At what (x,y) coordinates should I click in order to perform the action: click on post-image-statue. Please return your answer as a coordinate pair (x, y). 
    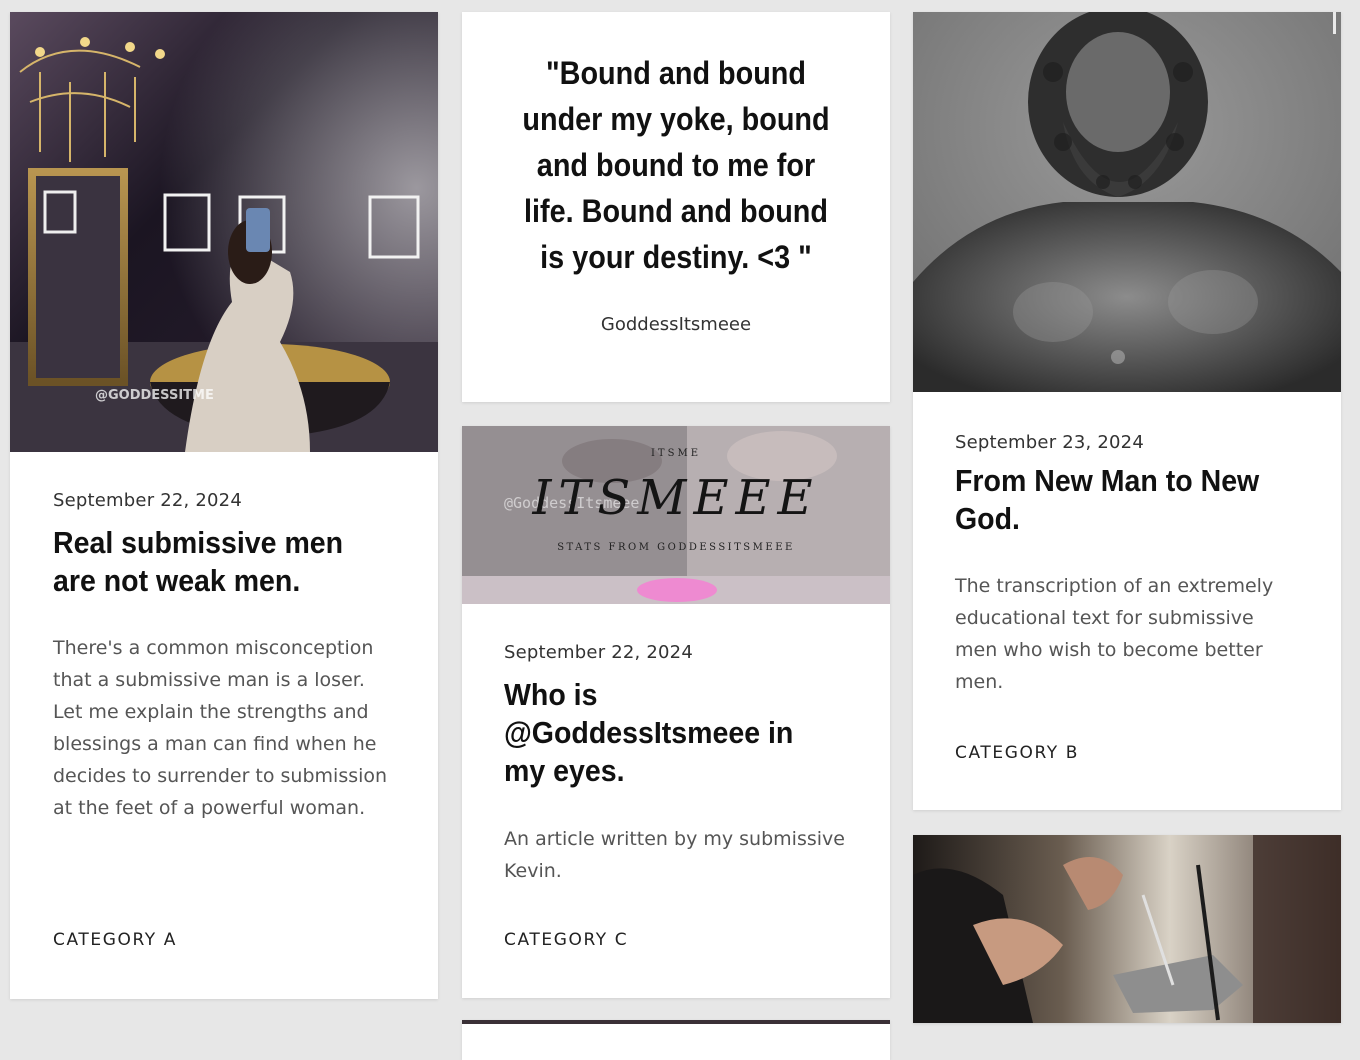
    Looking at the image, I should click on (1127, 202).